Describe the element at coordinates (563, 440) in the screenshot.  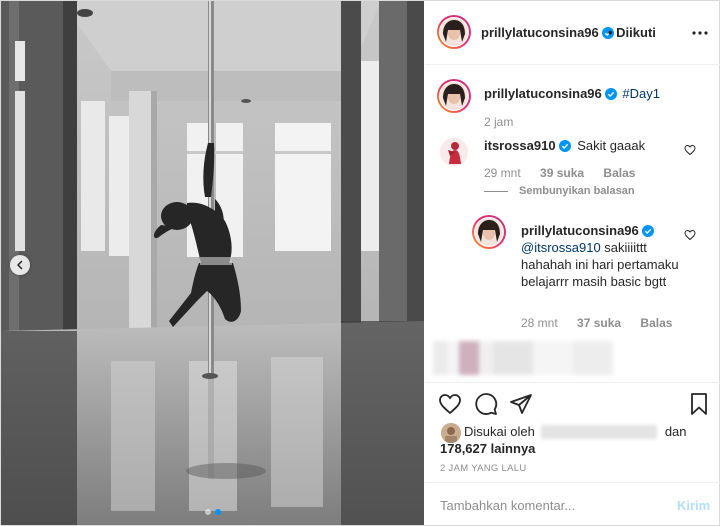
I see `likes-summary: Disukai oleh dan 178,627 lainnya` at that location.